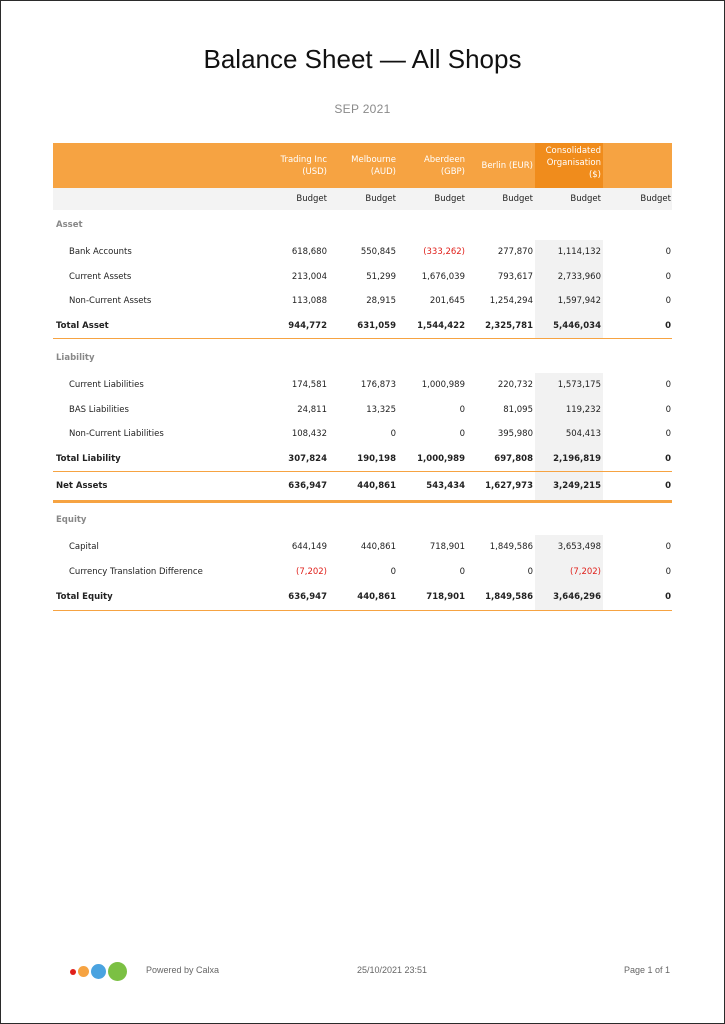  I want to click on value-text: 119,232, so click(583, 409).